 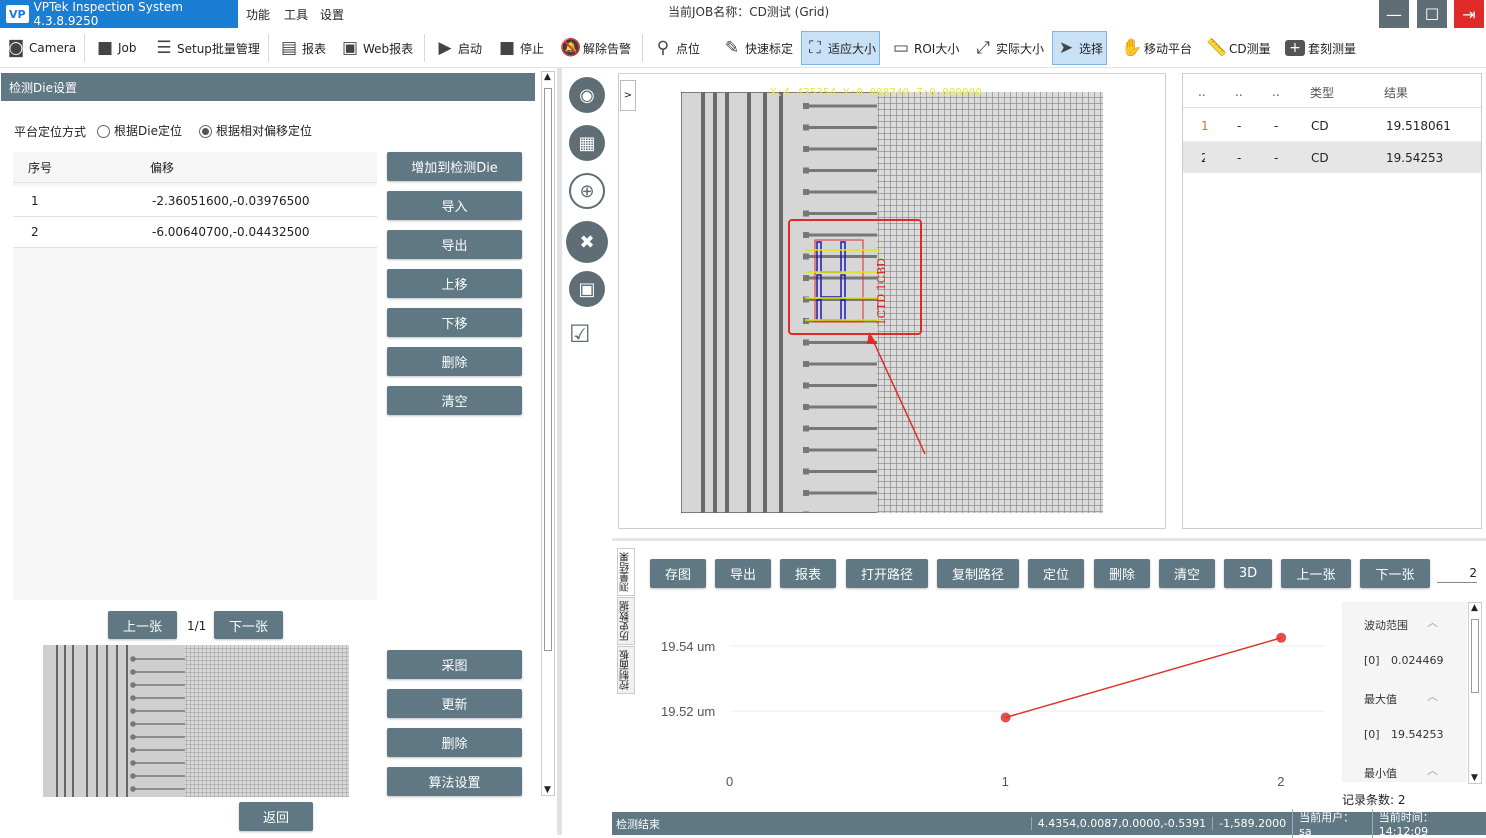 What do you see at coordinates (231, 201) in the screenshot?
I see `row-offset: -2.36051600,-0.03976500` at bounding box center [231, 201].